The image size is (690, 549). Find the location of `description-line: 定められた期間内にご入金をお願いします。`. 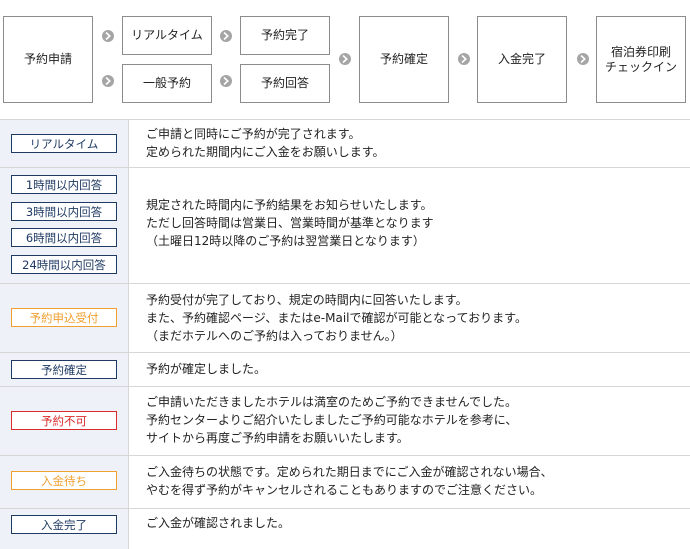

description-line: 定められた期間内にご入金をお願いします。 is located at coordinates (265, 152).